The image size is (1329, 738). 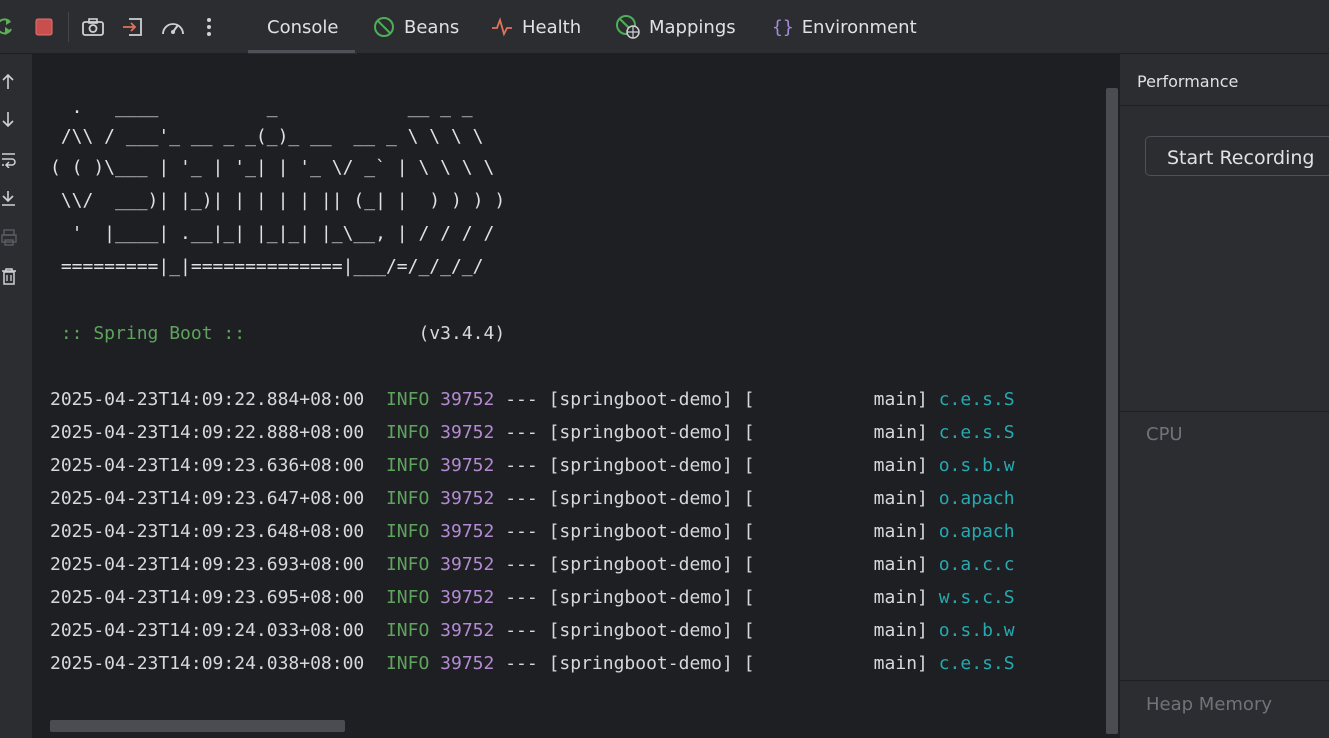 I want to click on horizontal-scrollbar, so click(x=197, y=726).